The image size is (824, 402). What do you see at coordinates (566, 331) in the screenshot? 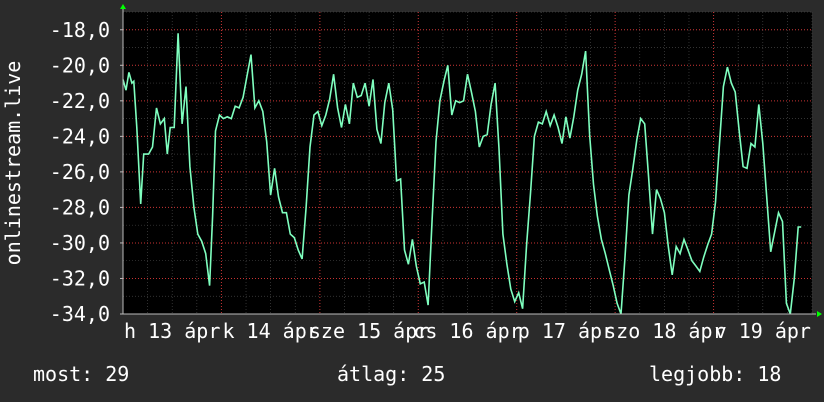
I see `x-tick-label: p 17 ápr` at bounding box center [566, 331].